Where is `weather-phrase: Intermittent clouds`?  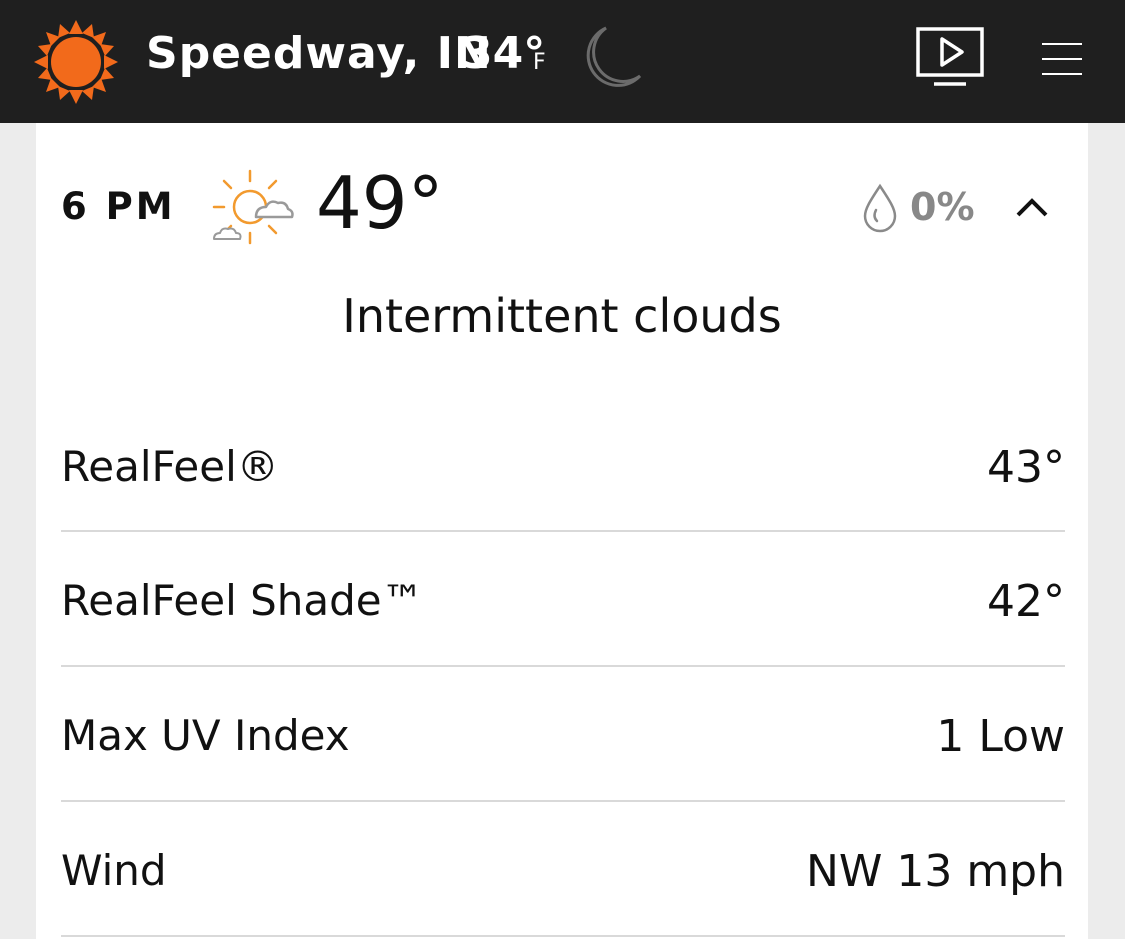 weather-phrase: Intermittent clouds is located at coordinates (562, 316).